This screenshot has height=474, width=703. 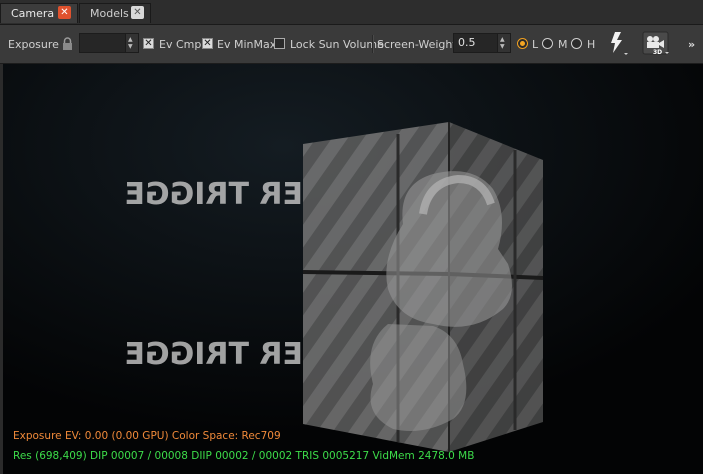 I want to click on camera-3d-label: 3D, so click(x=657, y=52).